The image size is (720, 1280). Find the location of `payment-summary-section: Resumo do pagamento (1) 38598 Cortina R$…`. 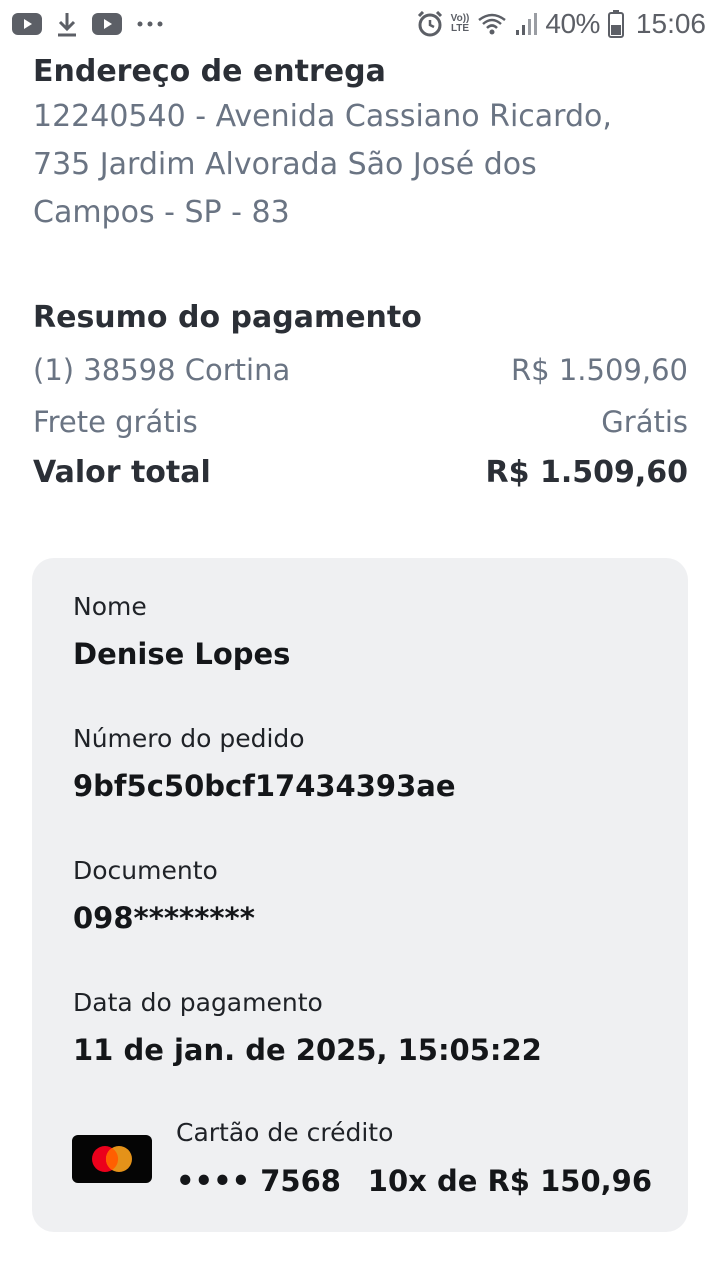

payment-summary-section: Resumo do pagamento (1) 38598 Cortina R$… is located at coordinates (360, 395).